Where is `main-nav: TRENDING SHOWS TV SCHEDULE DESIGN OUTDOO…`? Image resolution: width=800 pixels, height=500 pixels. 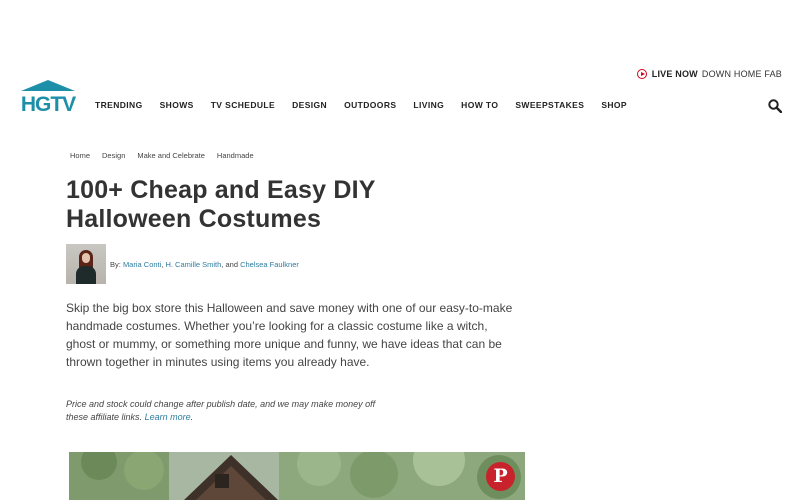
main-nav: TRENDING SHOWS TV SCHEDULE DESIGN OUTDOO… is located at coordinates (369, 105).